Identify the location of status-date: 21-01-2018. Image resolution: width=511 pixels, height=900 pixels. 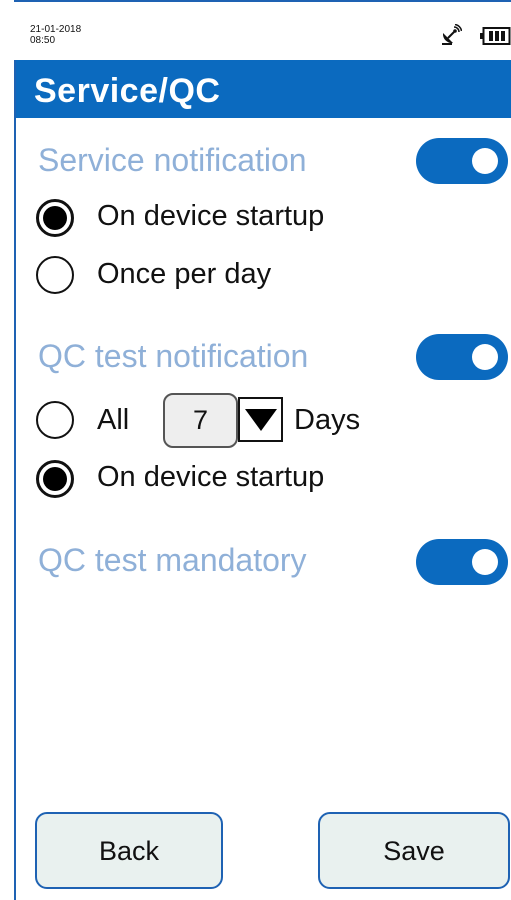
(56, 29).